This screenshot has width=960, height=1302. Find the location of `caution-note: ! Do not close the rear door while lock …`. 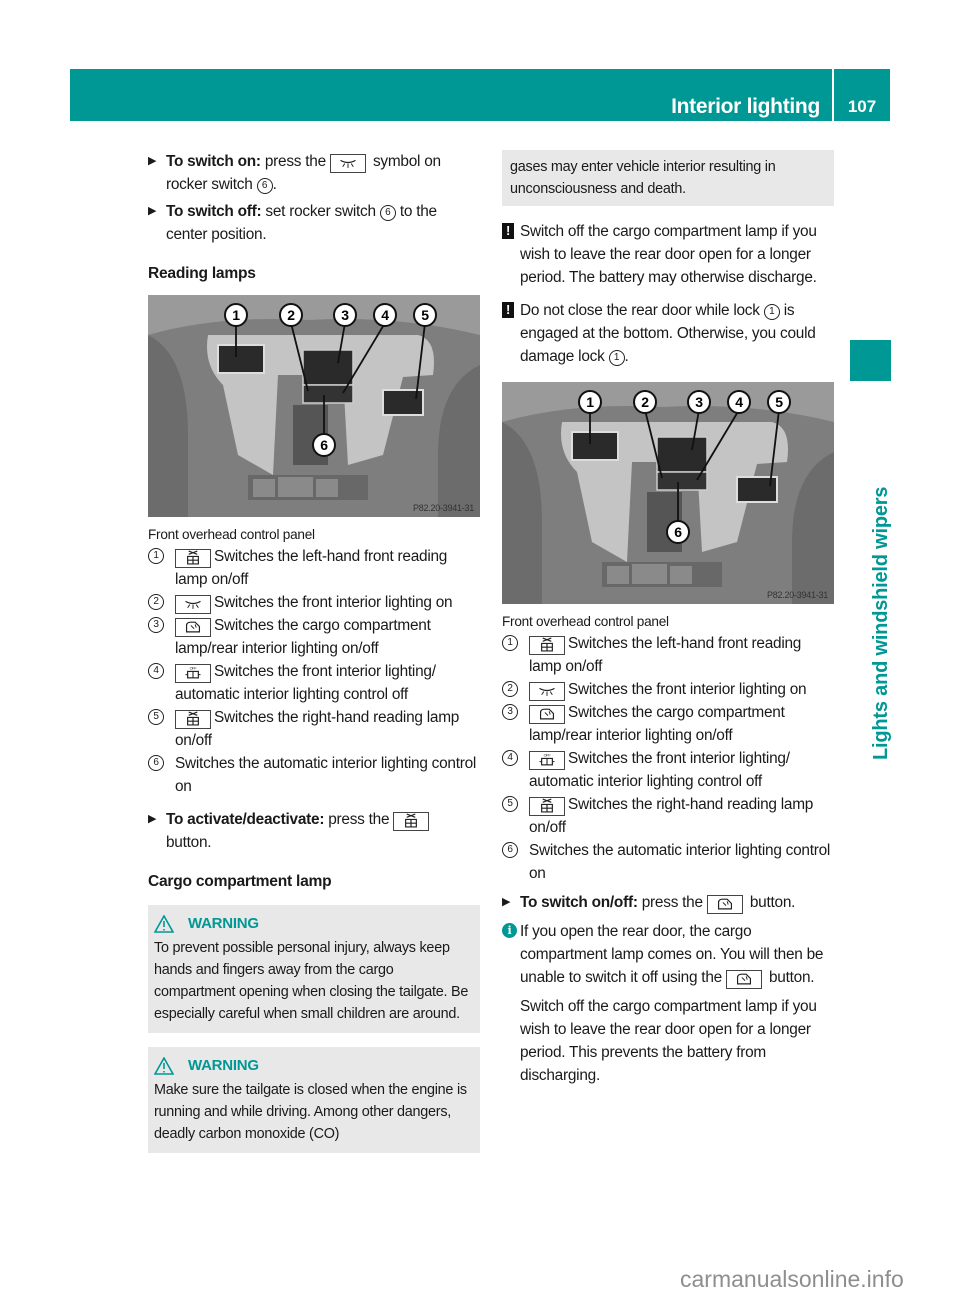

caution-note: ! Do not close the rear door while lock … is located at coordinates (668, 333).